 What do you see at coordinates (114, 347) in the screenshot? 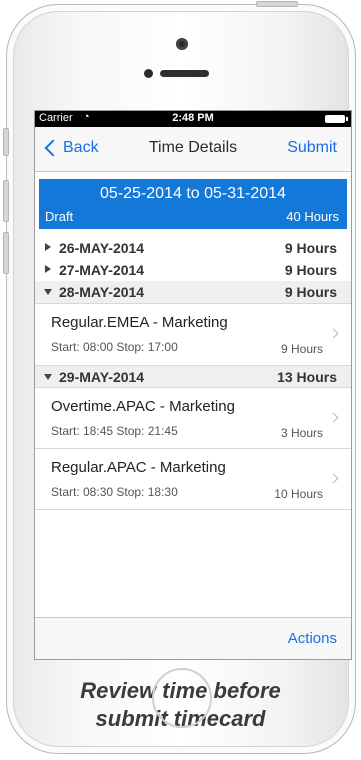
I see `entry-start-stop: Start: 08:00 Stop: 17:00` at bounding box center [114, 347].